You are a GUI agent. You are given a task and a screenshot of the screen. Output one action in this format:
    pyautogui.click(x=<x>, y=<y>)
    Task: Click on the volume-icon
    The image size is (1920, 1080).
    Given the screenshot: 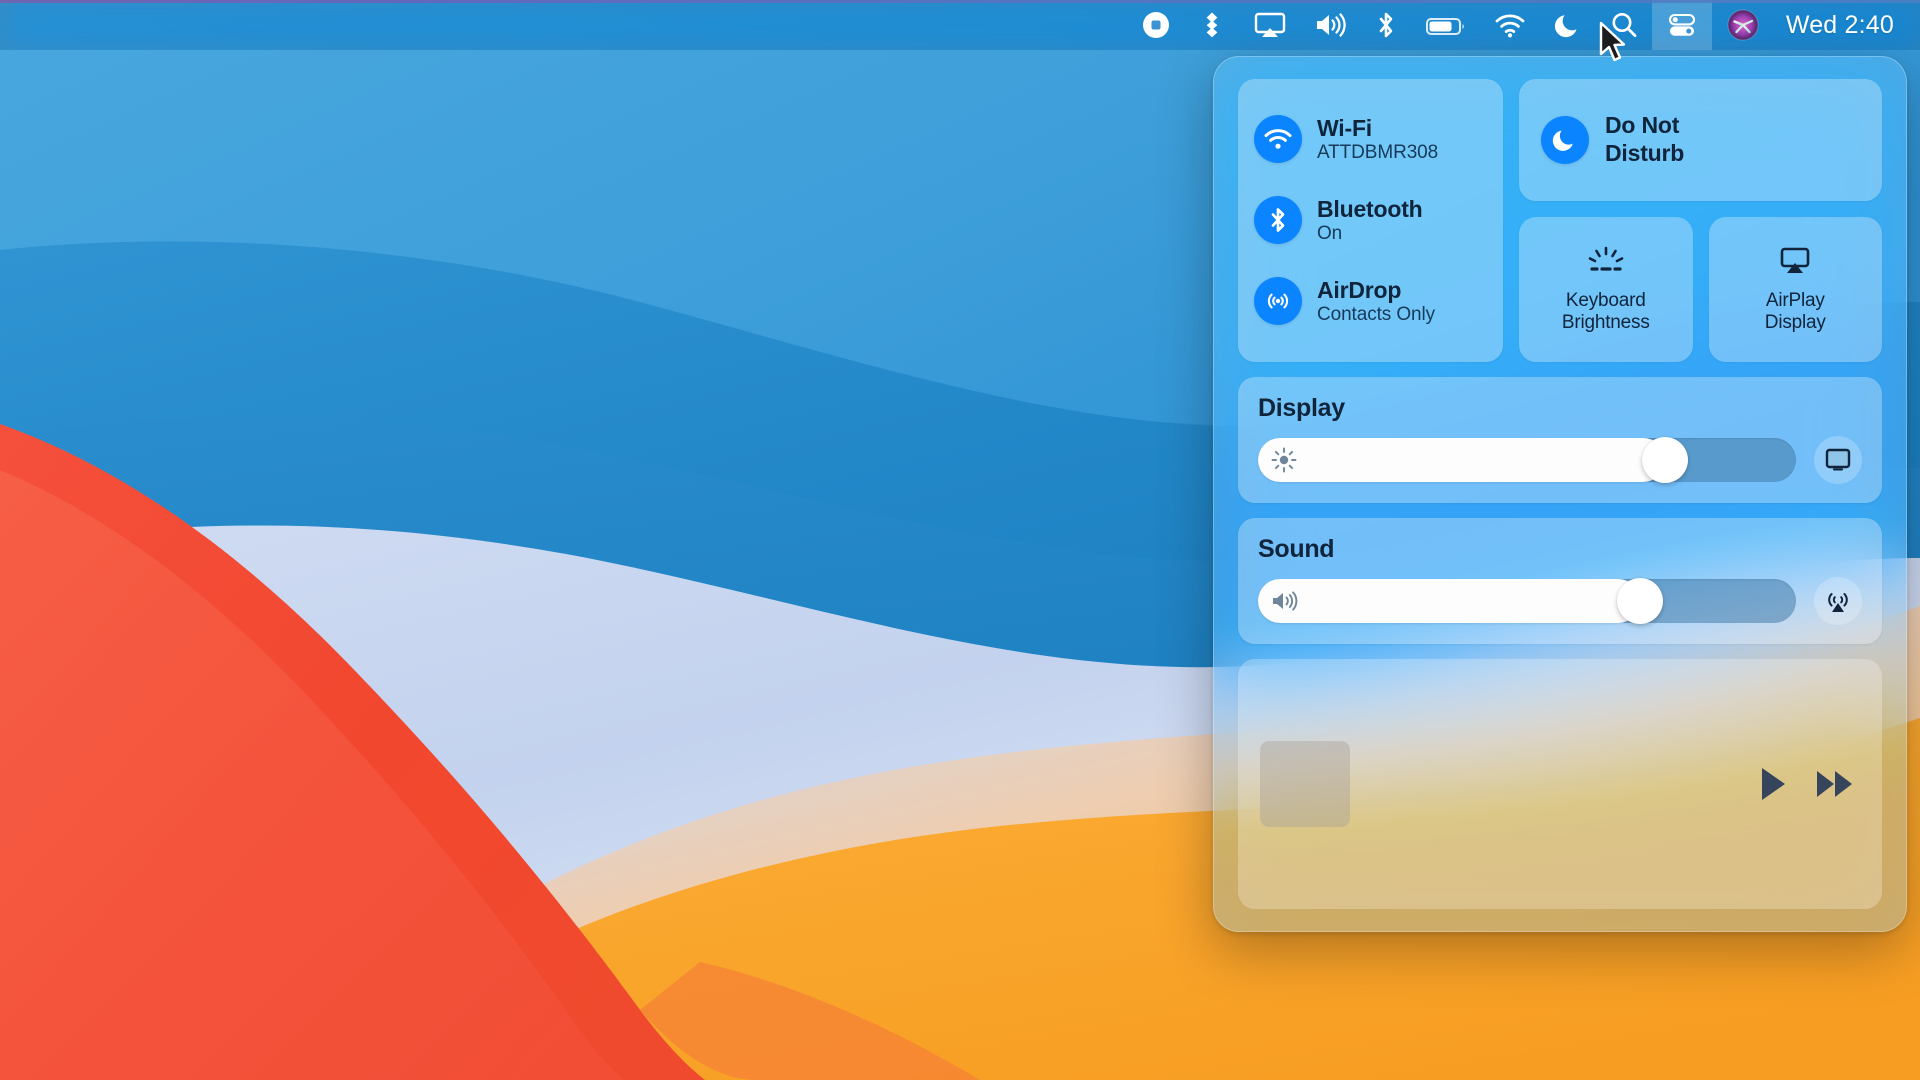 What is the action you would take?
    pyautogui.click(x=1331, y=25)
    